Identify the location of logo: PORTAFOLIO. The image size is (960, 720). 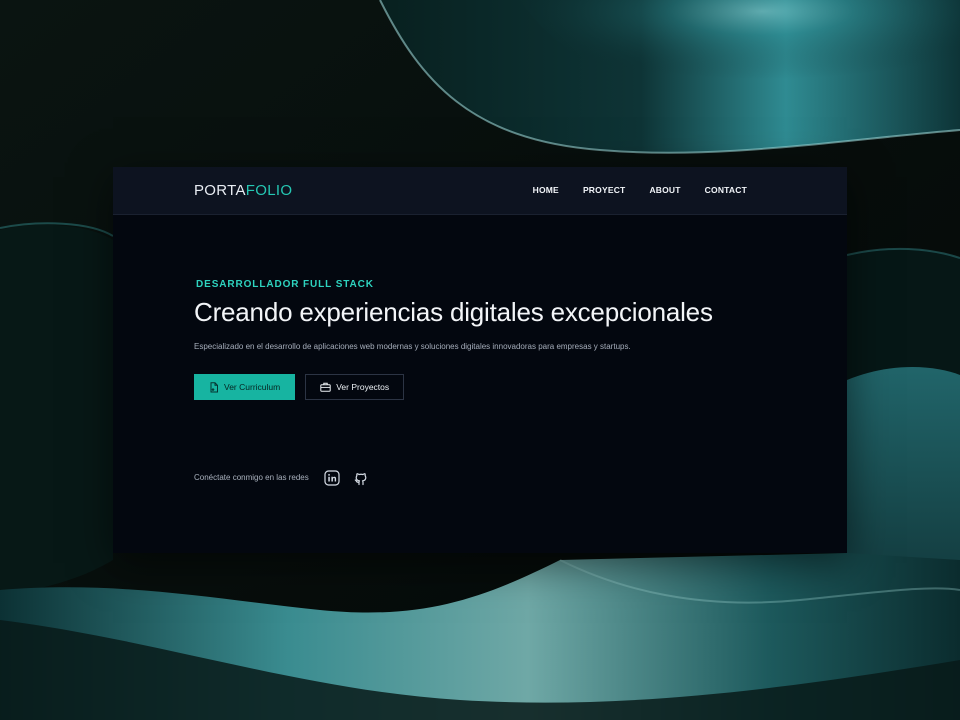
(243, 190).